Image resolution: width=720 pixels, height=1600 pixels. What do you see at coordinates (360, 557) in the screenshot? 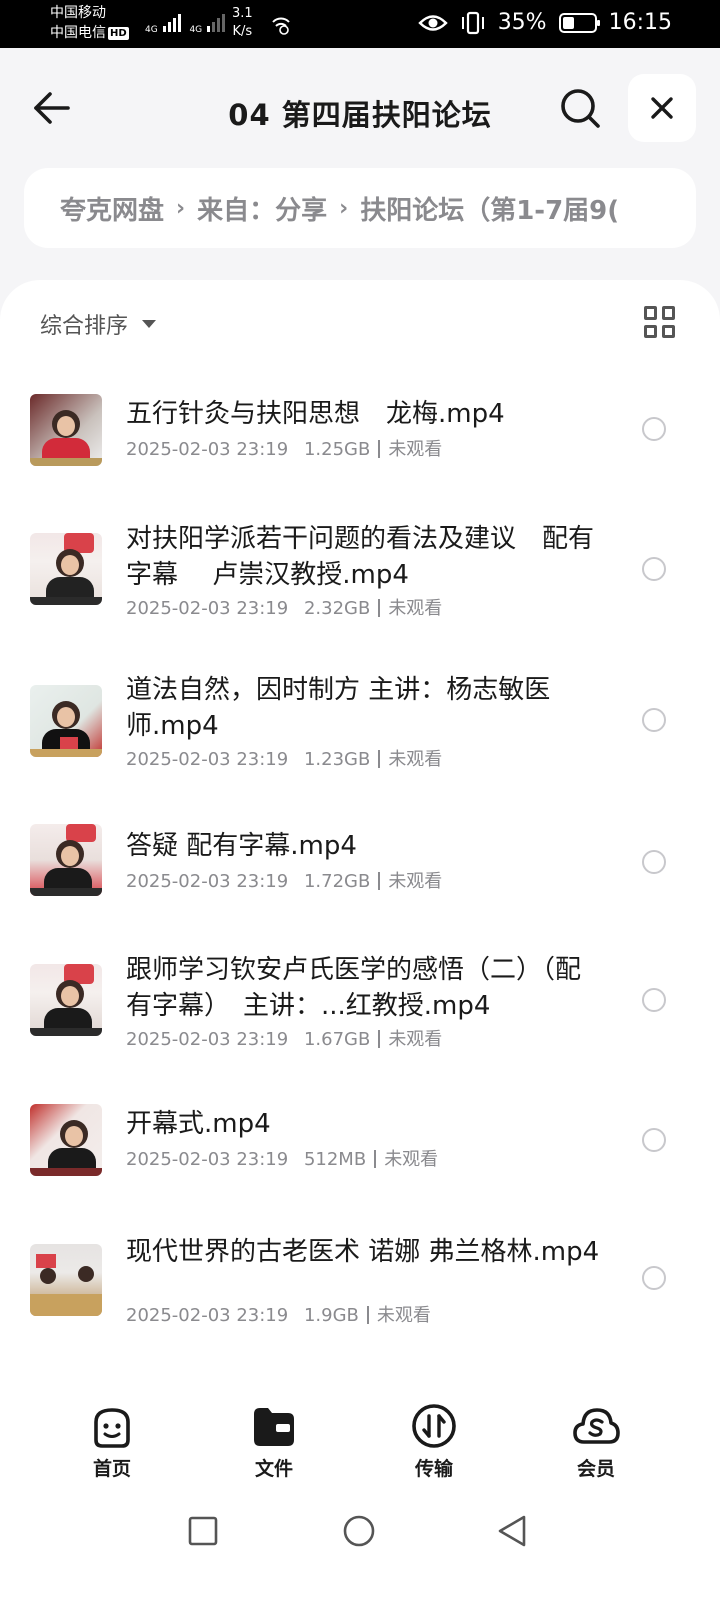
I see `file-name: 对扶阳学派若干问题的看法及建议 配有字幕 卢崇汉教授.mp4` at bounding box center [360, 557].